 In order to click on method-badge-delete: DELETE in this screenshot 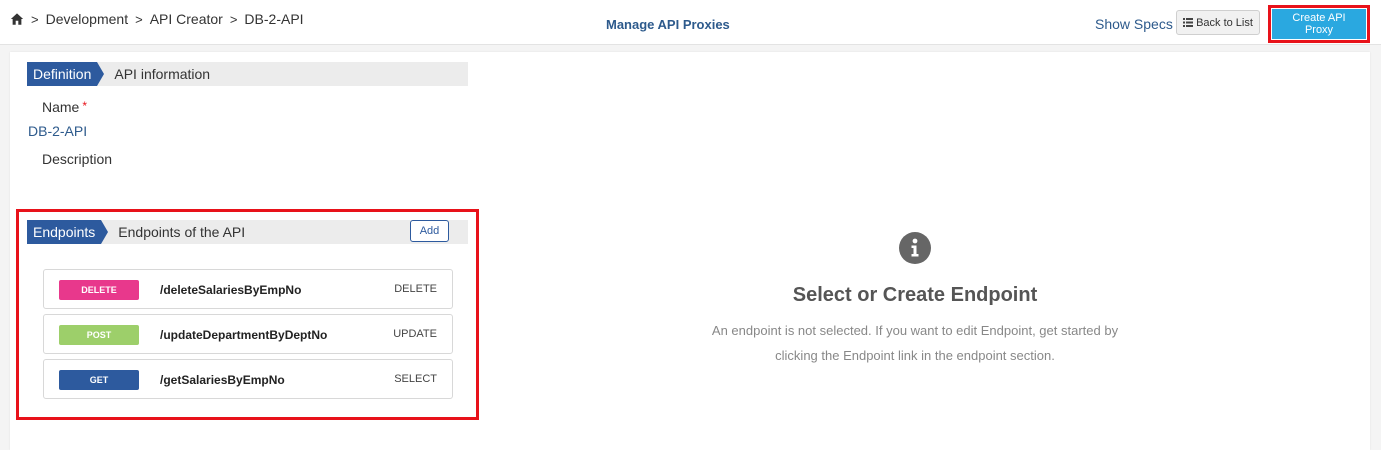, I will do `click(99, 290)`.